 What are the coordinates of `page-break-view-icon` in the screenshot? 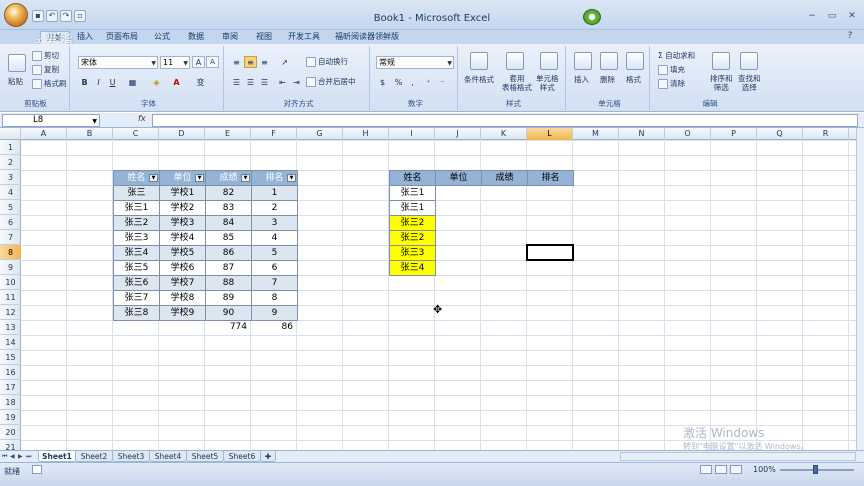 It's located at (736, 469).